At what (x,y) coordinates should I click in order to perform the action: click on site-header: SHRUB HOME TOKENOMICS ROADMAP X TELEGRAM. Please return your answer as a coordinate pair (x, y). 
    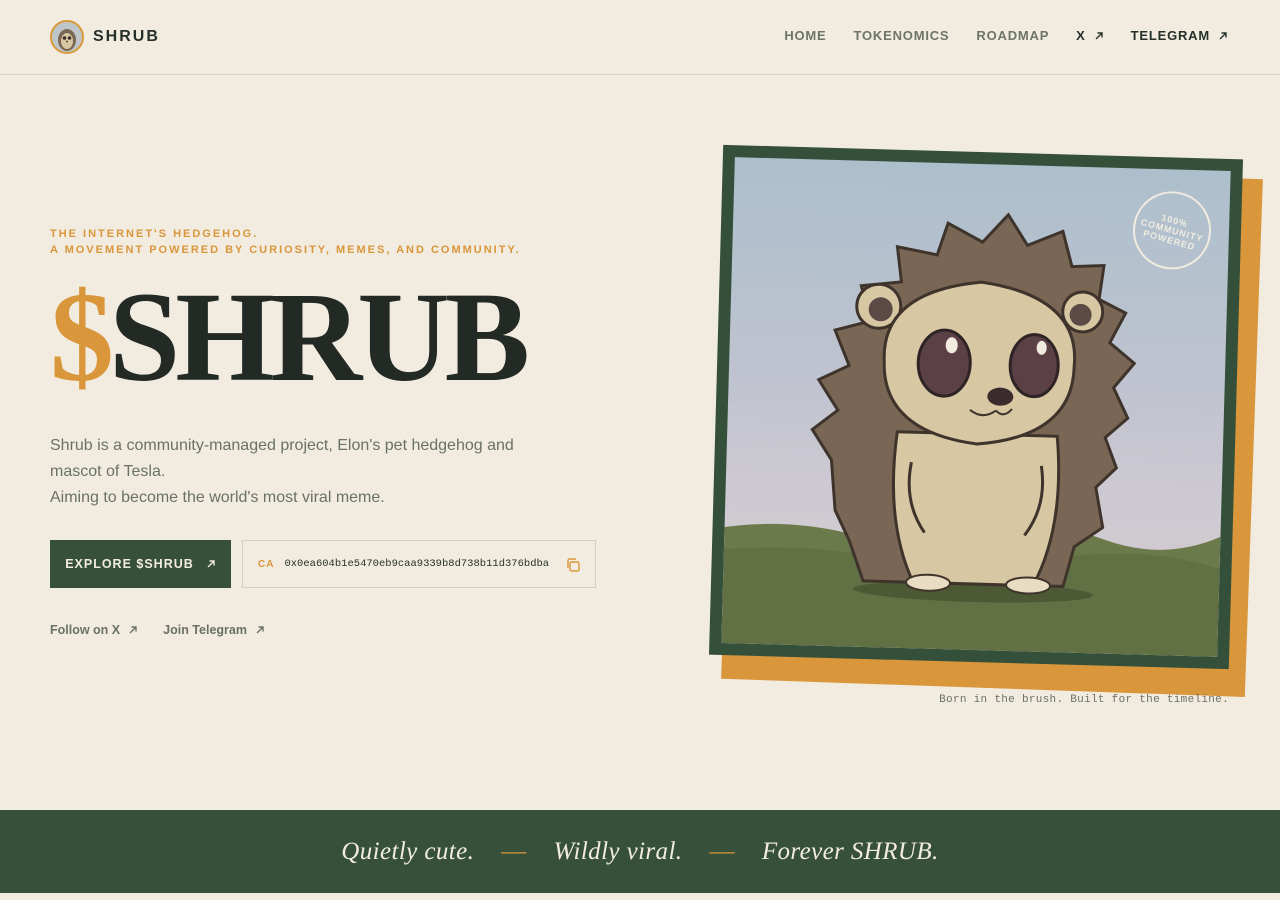
    Looking at the image, I should click on (640, 37).